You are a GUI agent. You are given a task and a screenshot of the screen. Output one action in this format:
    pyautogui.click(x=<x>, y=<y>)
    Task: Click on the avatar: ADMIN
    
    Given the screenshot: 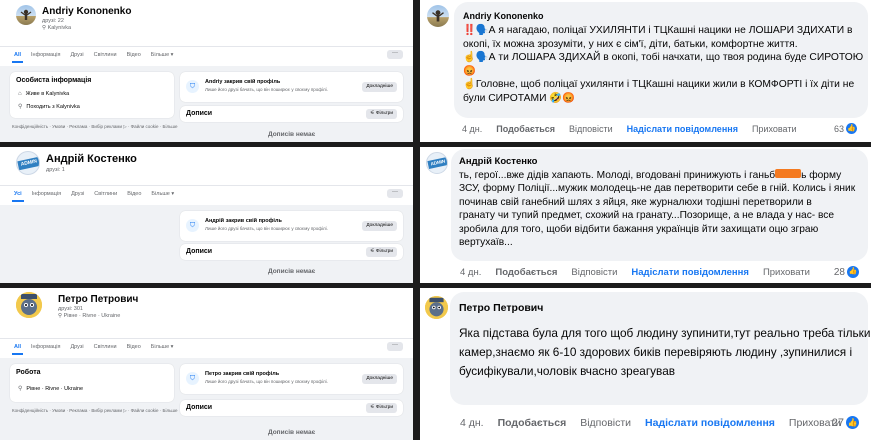 What is the action you would take?
    pyautogui.click(x=28, y=163)
    